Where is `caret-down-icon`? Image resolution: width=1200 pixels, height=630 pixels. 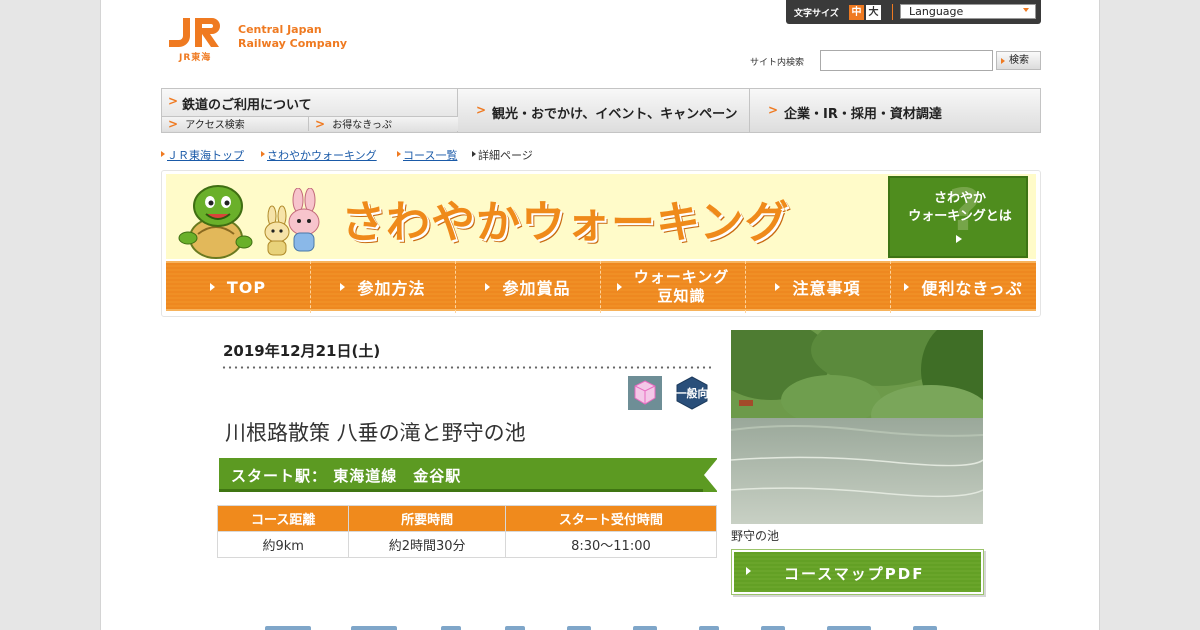
caret-down-icon is located at coordinates (1026, 10).